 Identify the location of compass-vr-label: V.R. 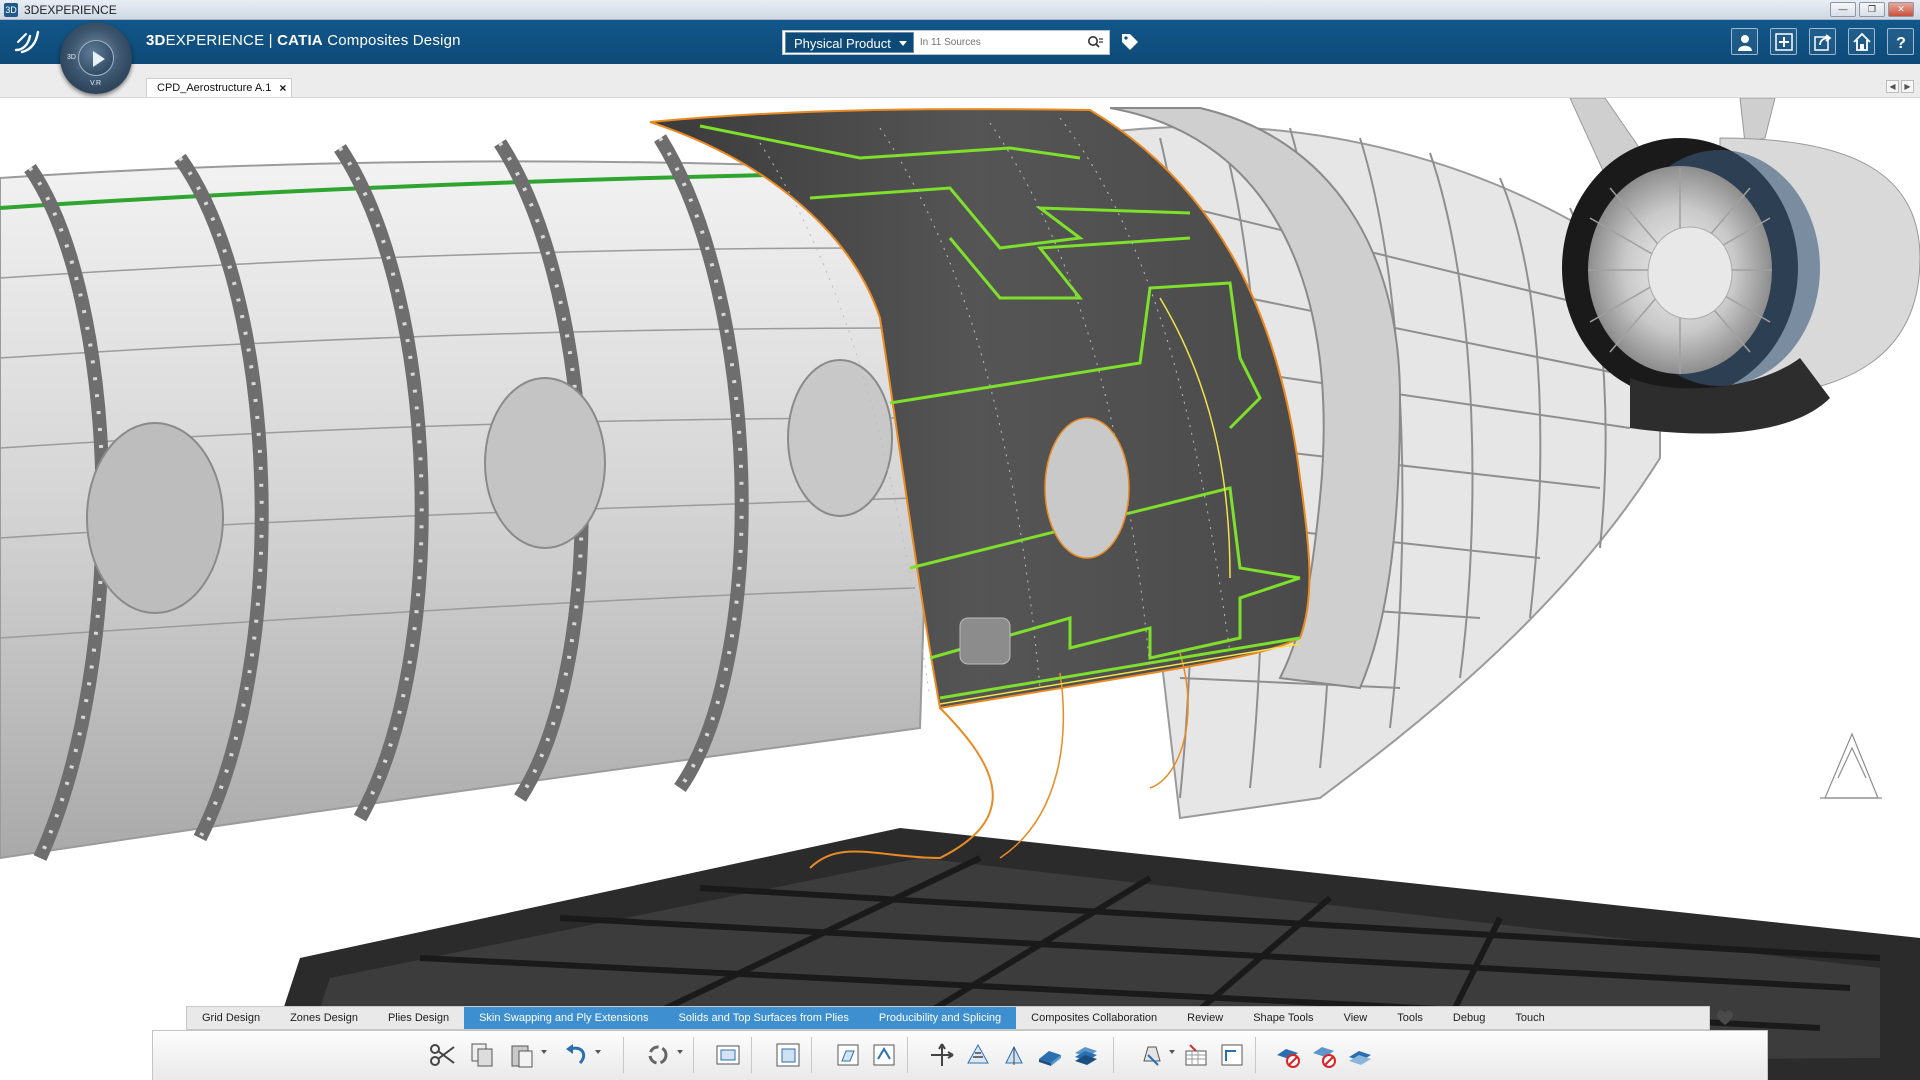
(96, 83).